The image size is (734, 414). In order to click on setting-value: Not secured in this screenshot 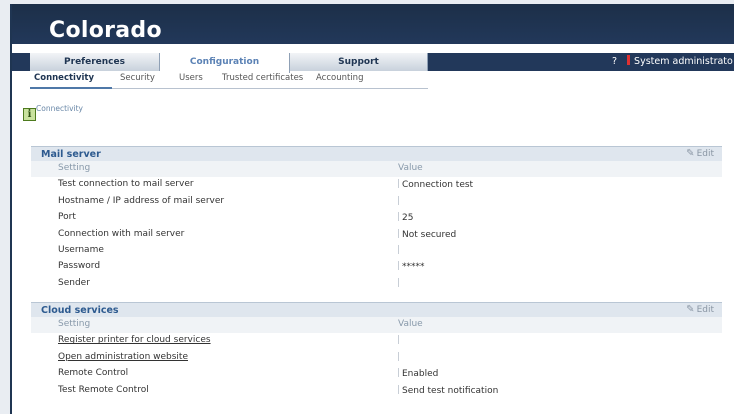, I will do `click(427, 234)`.